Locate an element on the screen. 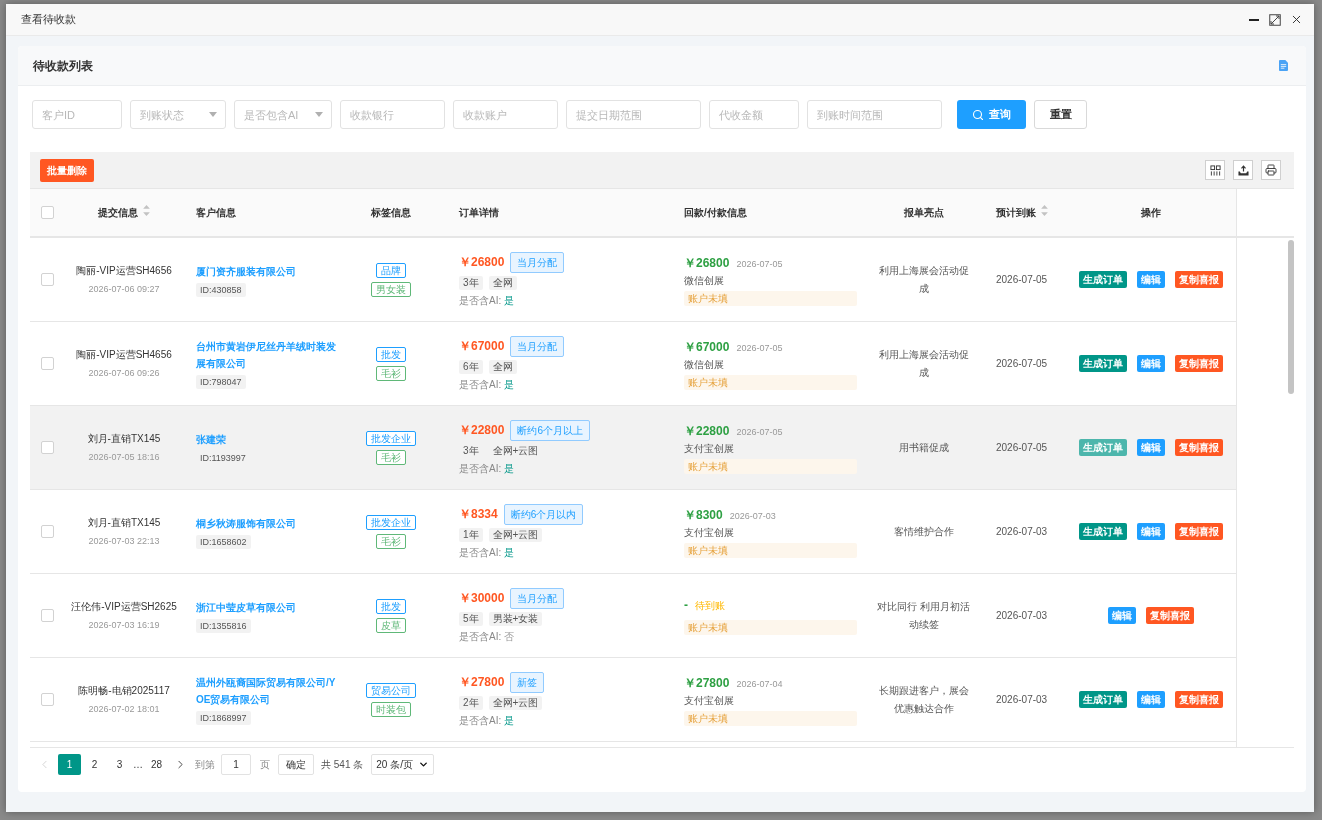 This screenshot has width=1322, height=820. payment-amount: ￥27800 is located at coordinates (707, 683).